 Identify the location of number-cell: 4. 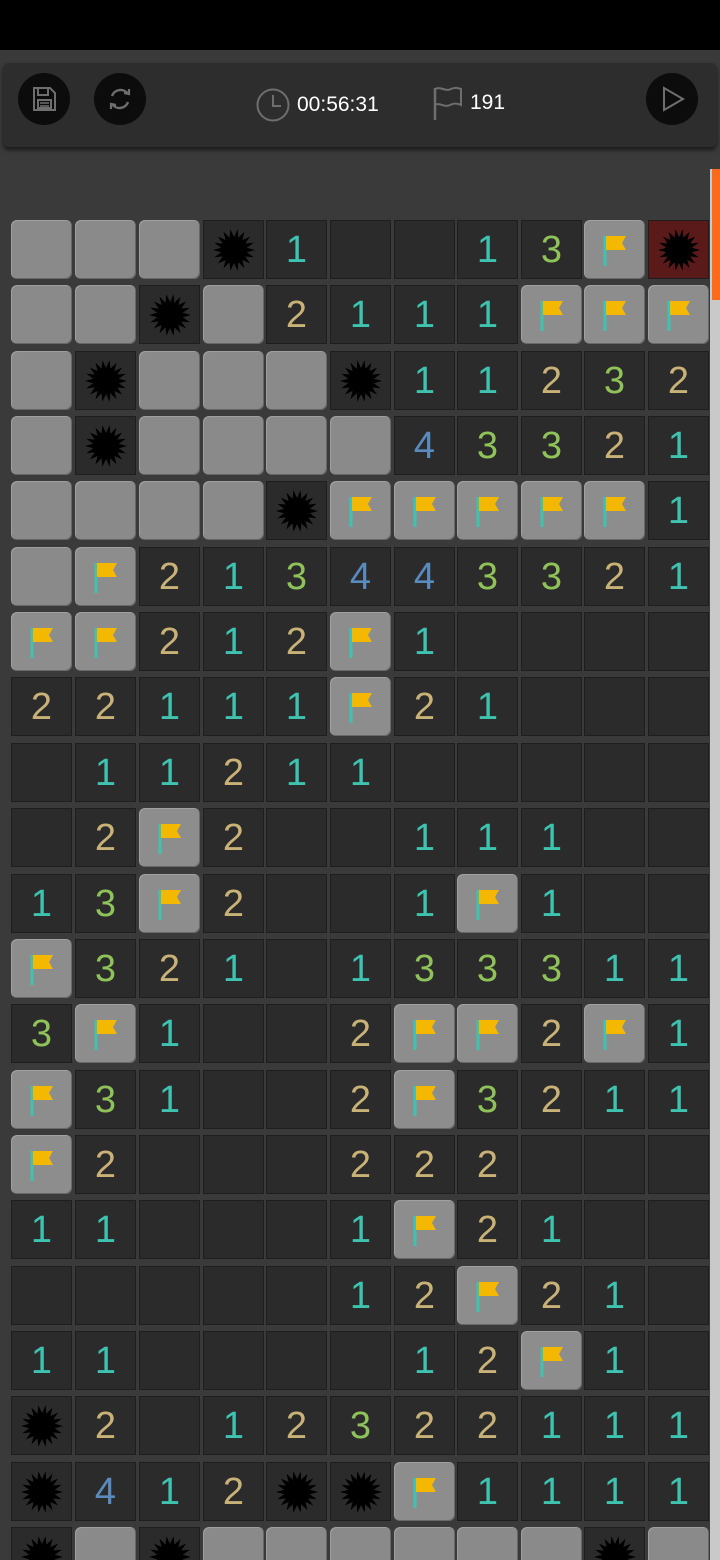
(424, 576).